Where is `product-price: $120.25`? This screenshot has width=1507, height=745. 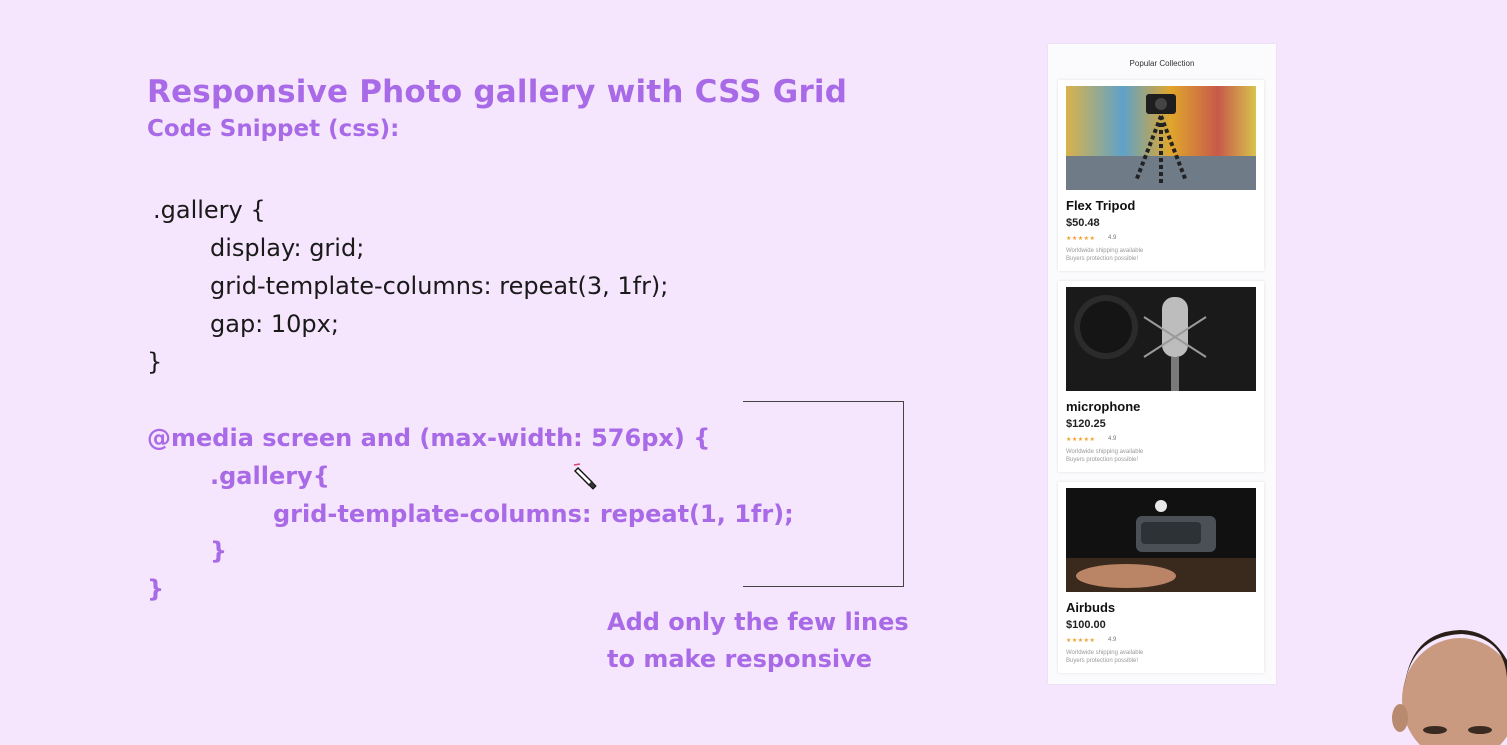
product-price: $120.25 is located at coordinates (1086, 424).